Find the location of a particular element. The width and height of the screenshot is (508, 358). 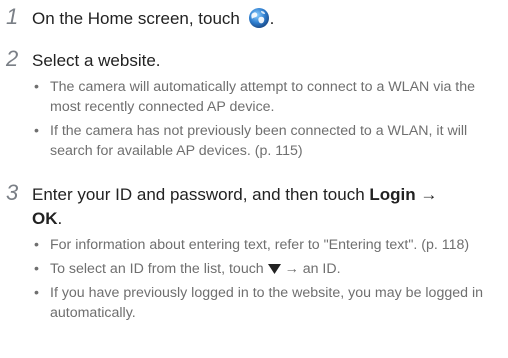

ok-label: OK is located at coordinates (45, 218).